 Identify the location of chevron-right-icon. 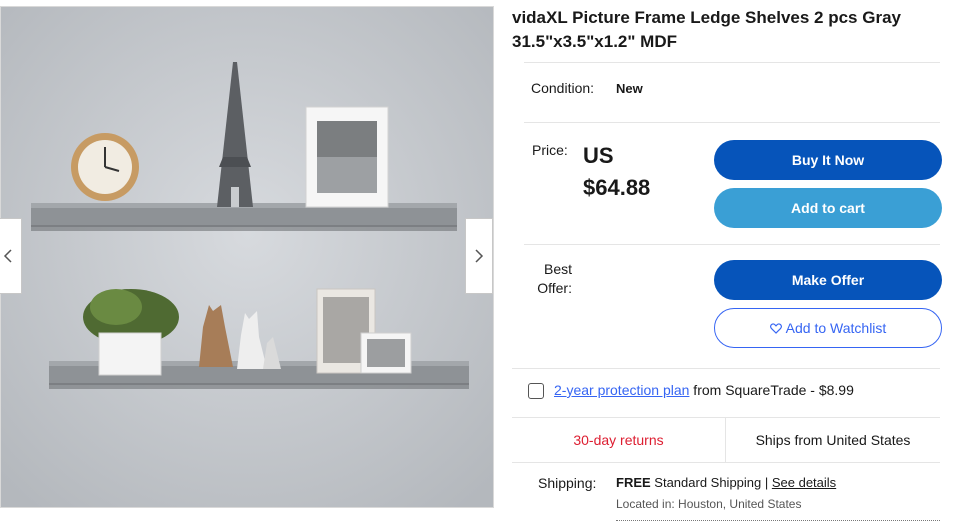
(479, 256).